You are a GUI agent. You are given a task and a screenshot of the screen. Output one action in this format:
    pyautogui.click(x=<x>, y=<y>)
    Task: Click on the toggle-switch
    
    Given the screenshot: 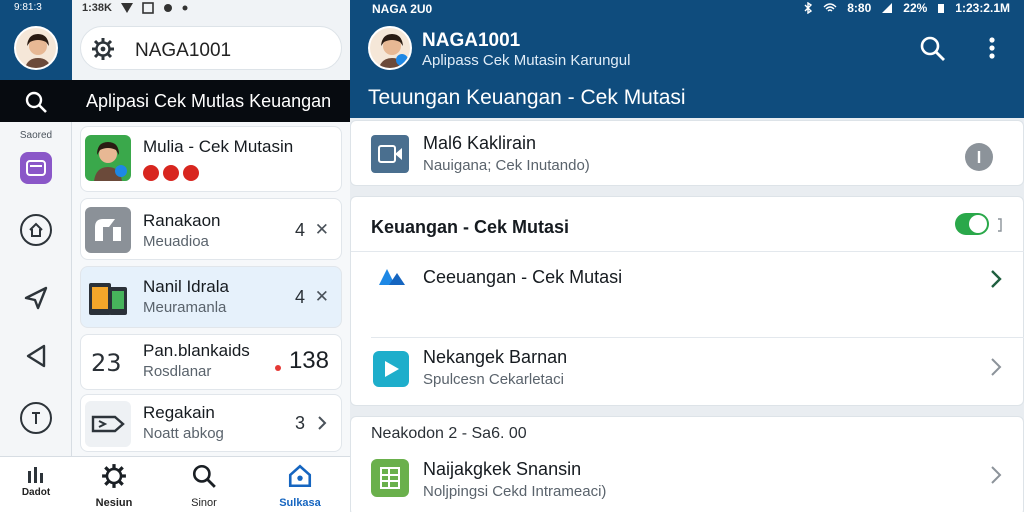 What is the action you would take?
    pyautogui.click(x=972, y=224)
    